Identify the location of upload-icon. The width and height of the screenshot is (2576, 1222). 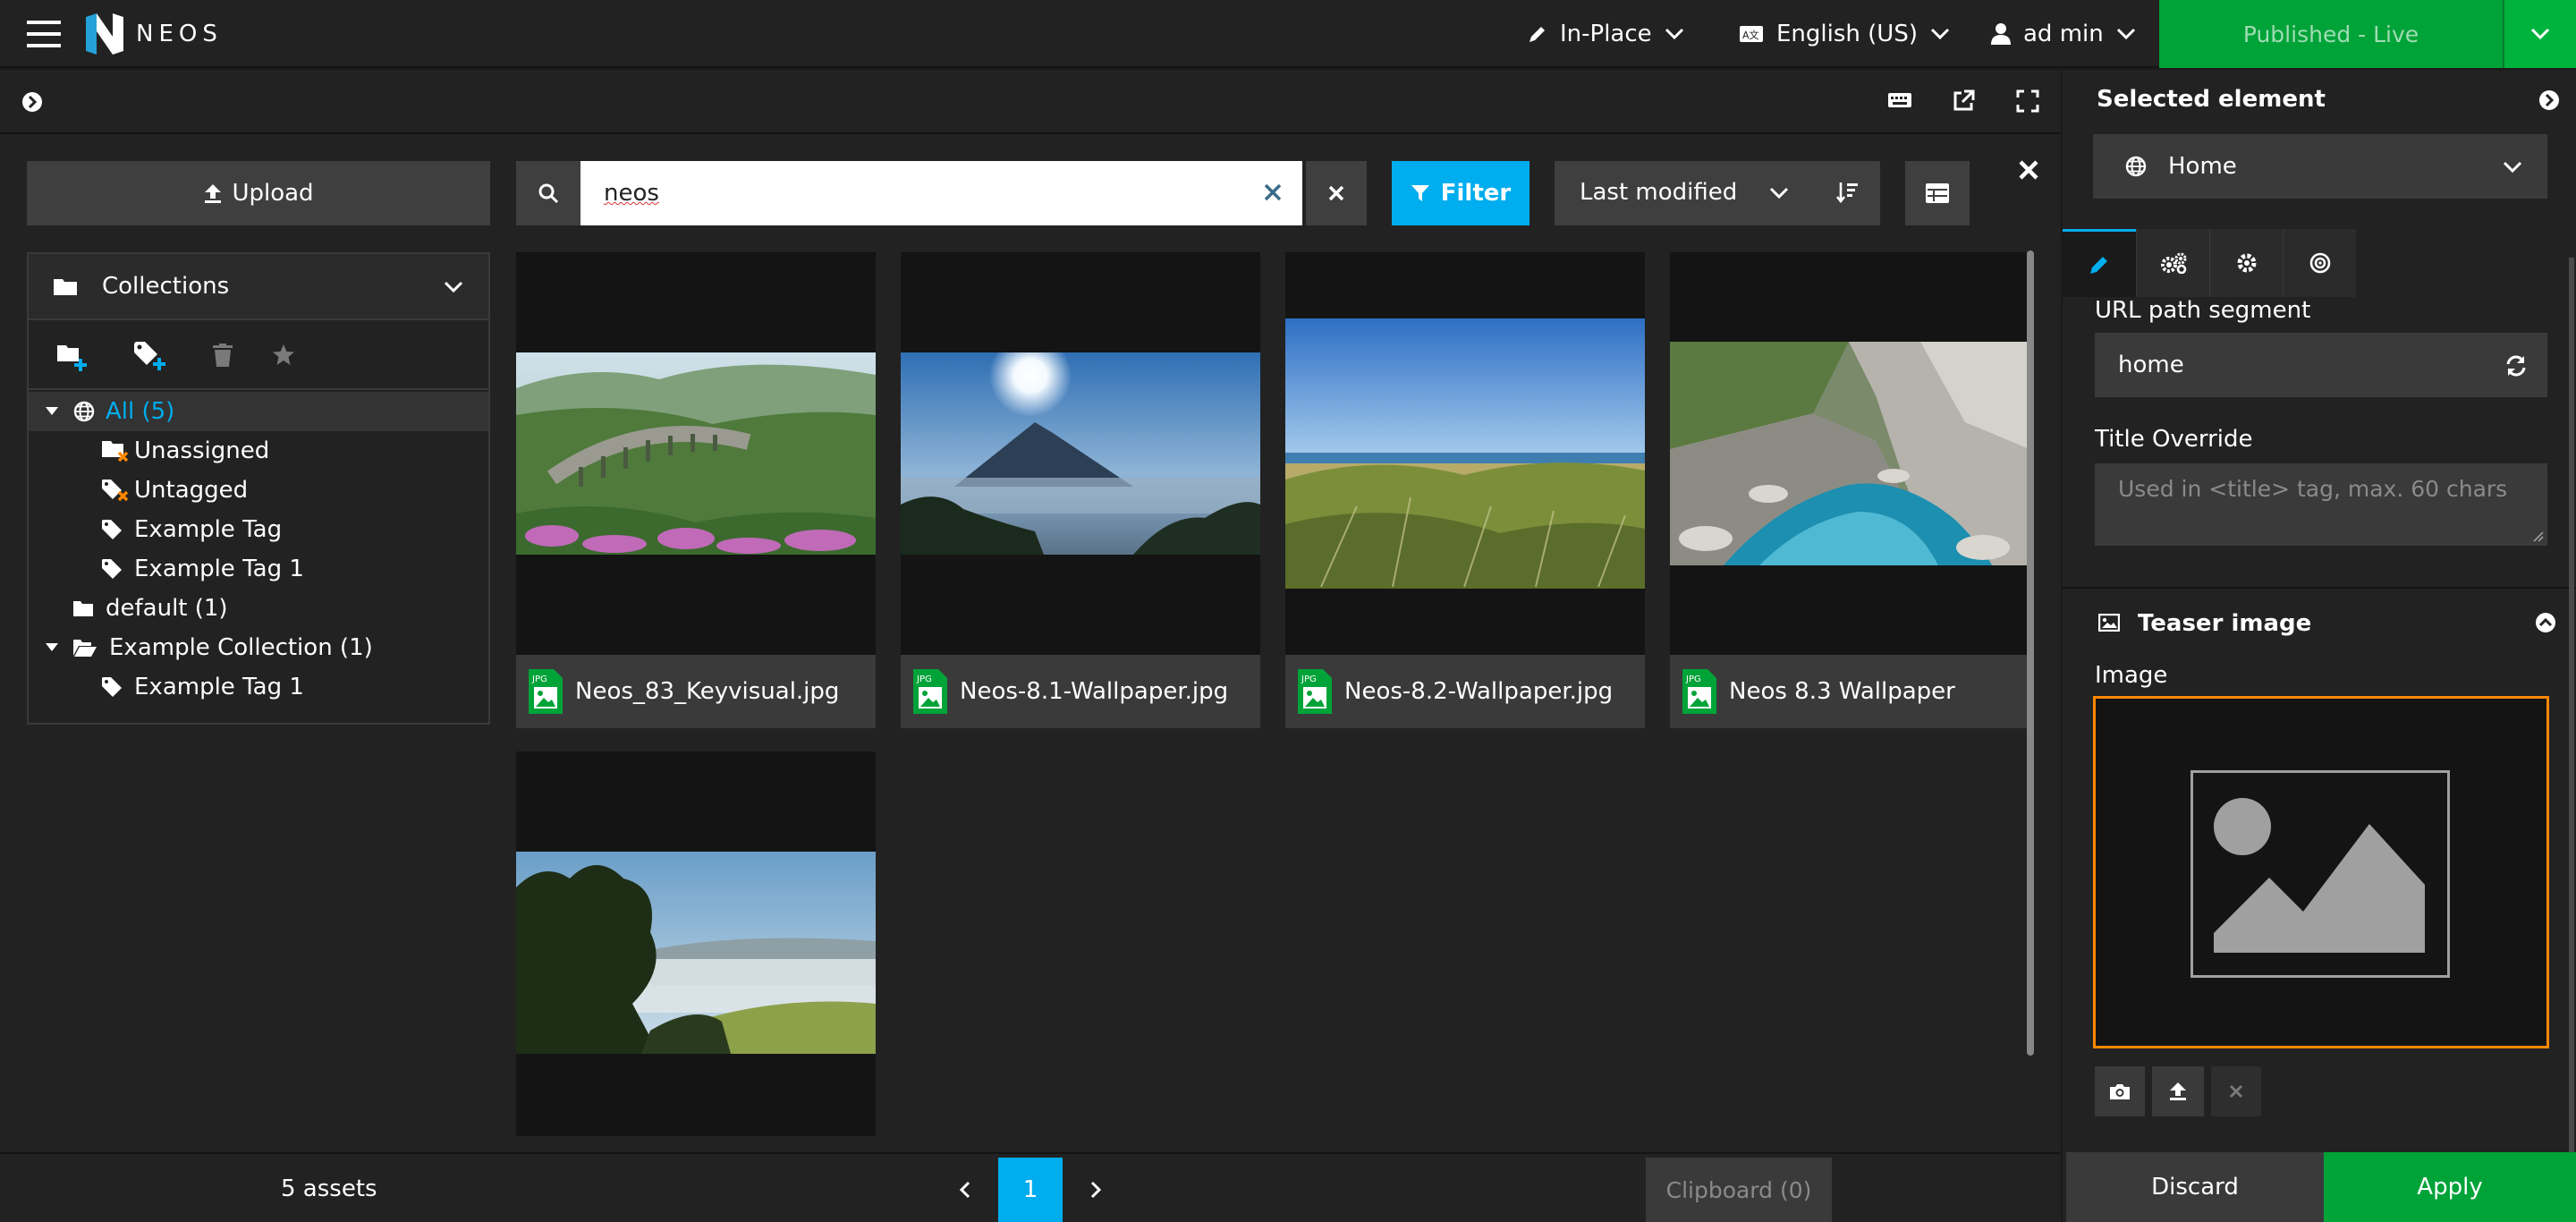
(2178, 1091).